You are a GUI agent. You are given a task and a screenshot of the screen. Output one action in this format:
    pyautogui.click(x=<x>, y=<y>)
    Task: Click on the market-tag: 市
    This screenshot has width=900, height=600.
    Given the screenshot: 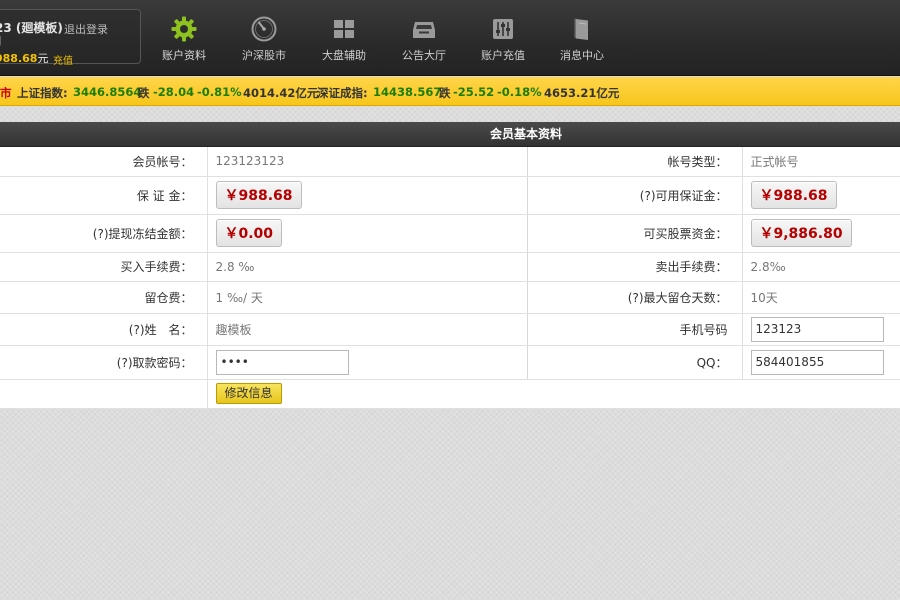 What is the action you would take?
    pyautogui.click(x=6, y=93)
    